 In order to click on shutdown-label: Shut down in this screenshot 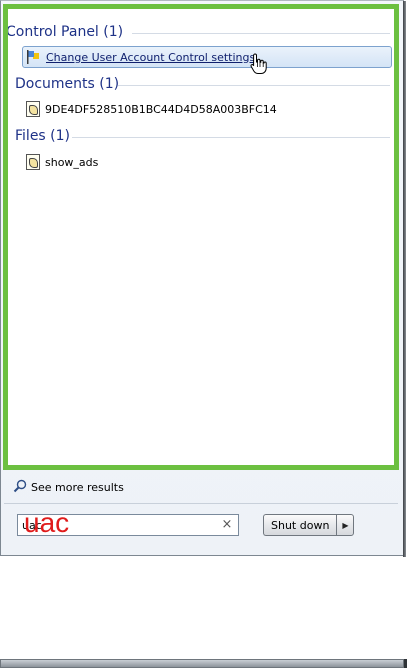, I will do `click(300, 525)`.